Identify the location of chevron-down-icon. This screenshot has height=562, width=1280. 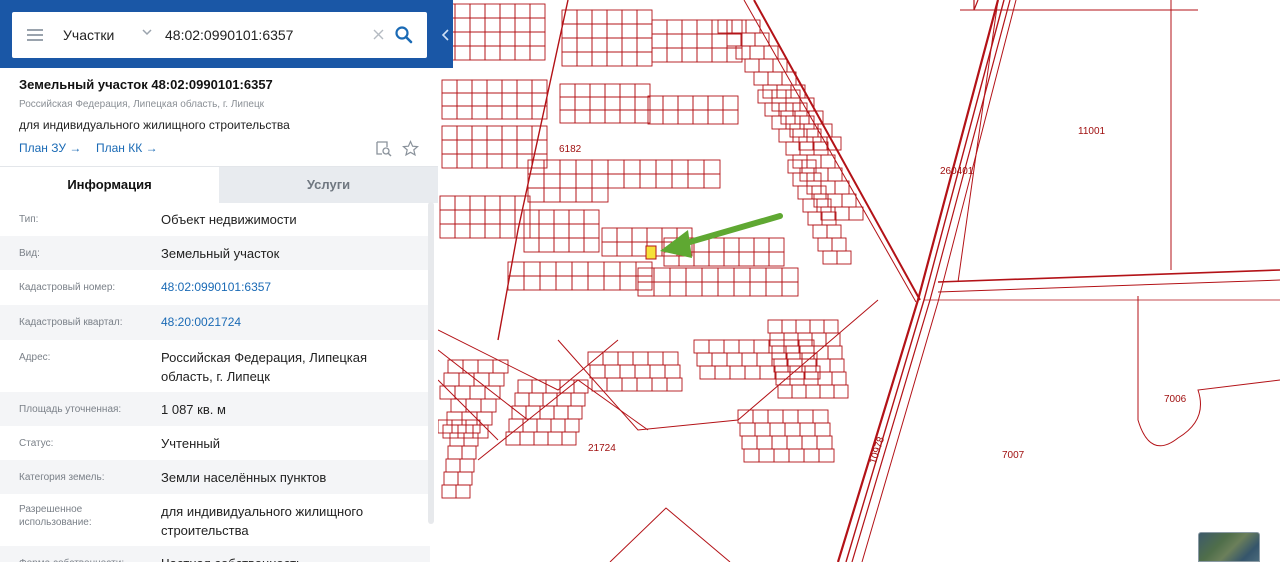
(147, 32).